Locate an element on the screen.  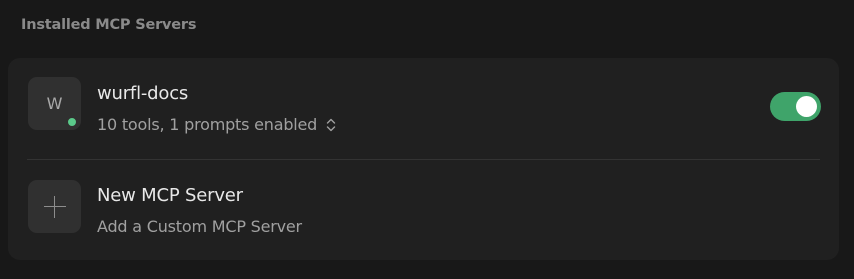
new-server-icon-tile is located at coordinates (54, 206).